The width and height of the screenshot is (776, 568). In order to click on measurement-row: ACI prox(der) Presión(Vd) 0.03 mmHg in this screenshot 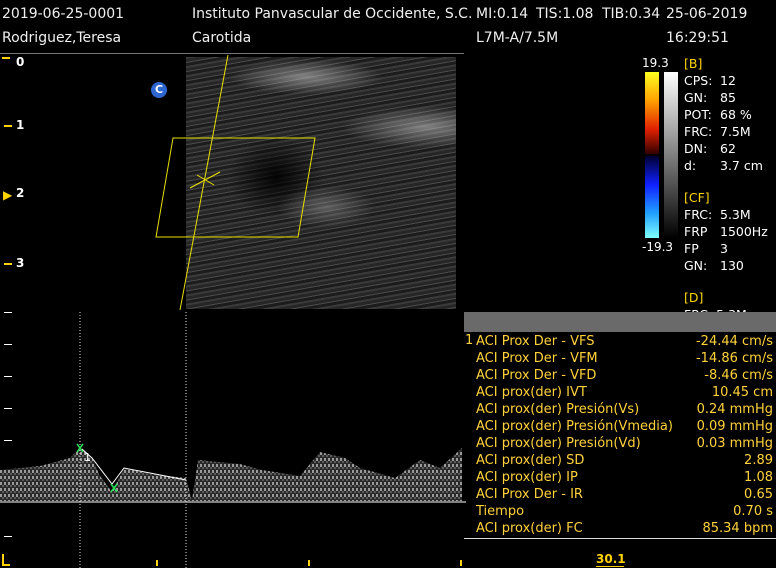, I will do `click(620, 444)`.